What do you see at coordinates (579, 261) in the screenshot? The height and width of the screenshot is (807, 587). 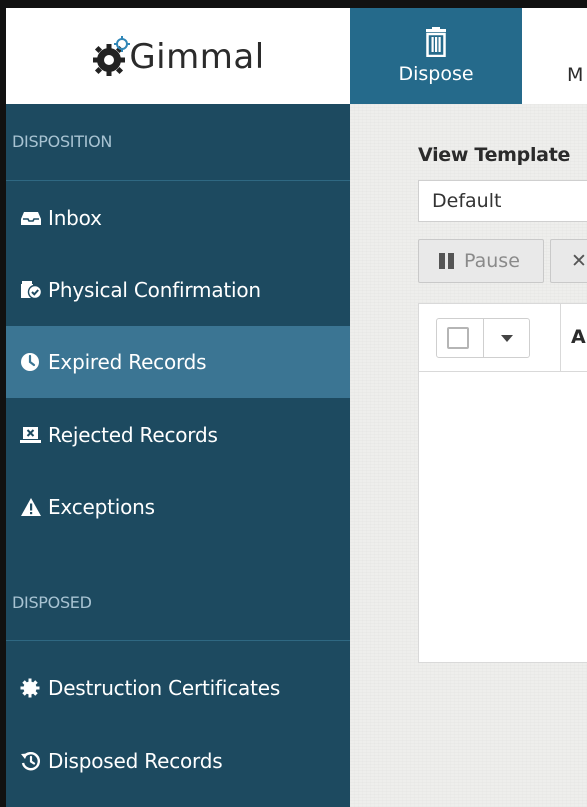 I see `close-icon: ✕` at bounding box center [579, 261].